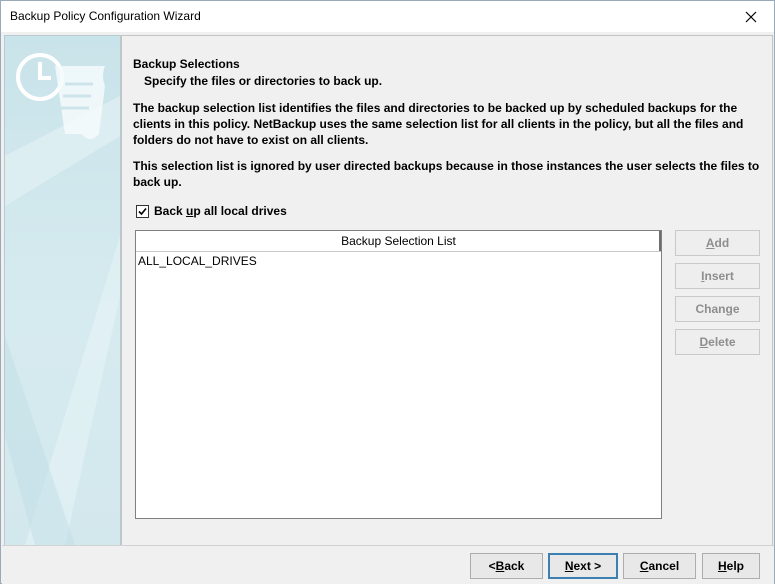 The image size is (775, 584). I want to click on window-title: Backup Policy Configuration Wizard, so click(105, 16).